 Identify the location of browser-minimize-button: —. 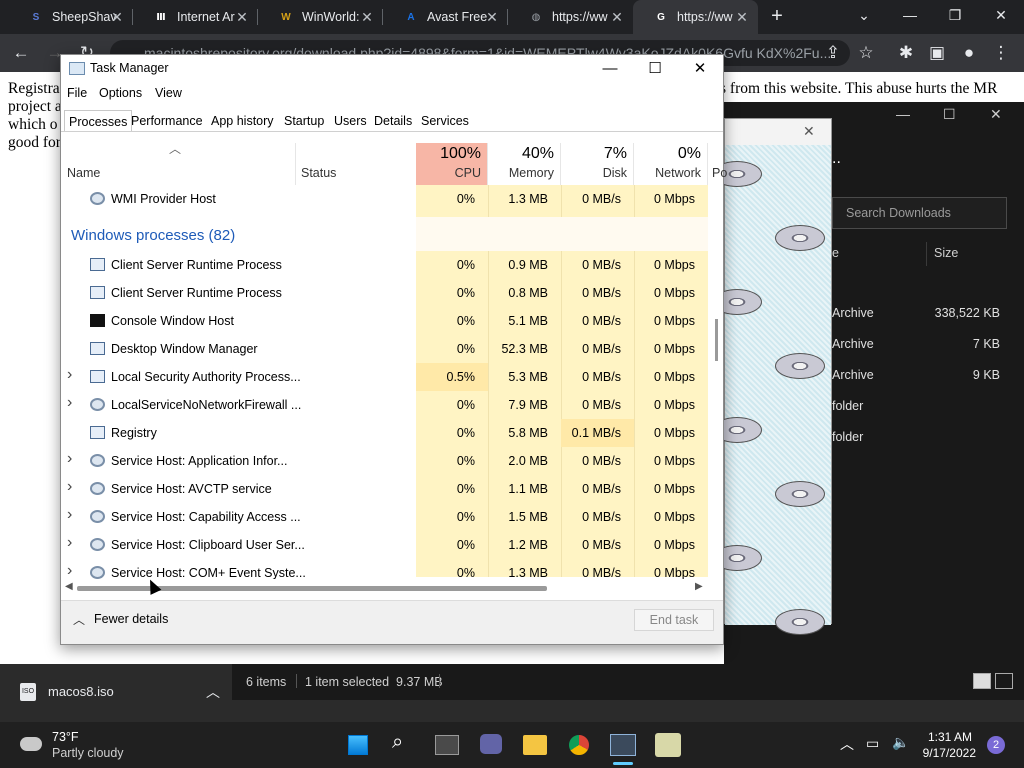
(910, 15).